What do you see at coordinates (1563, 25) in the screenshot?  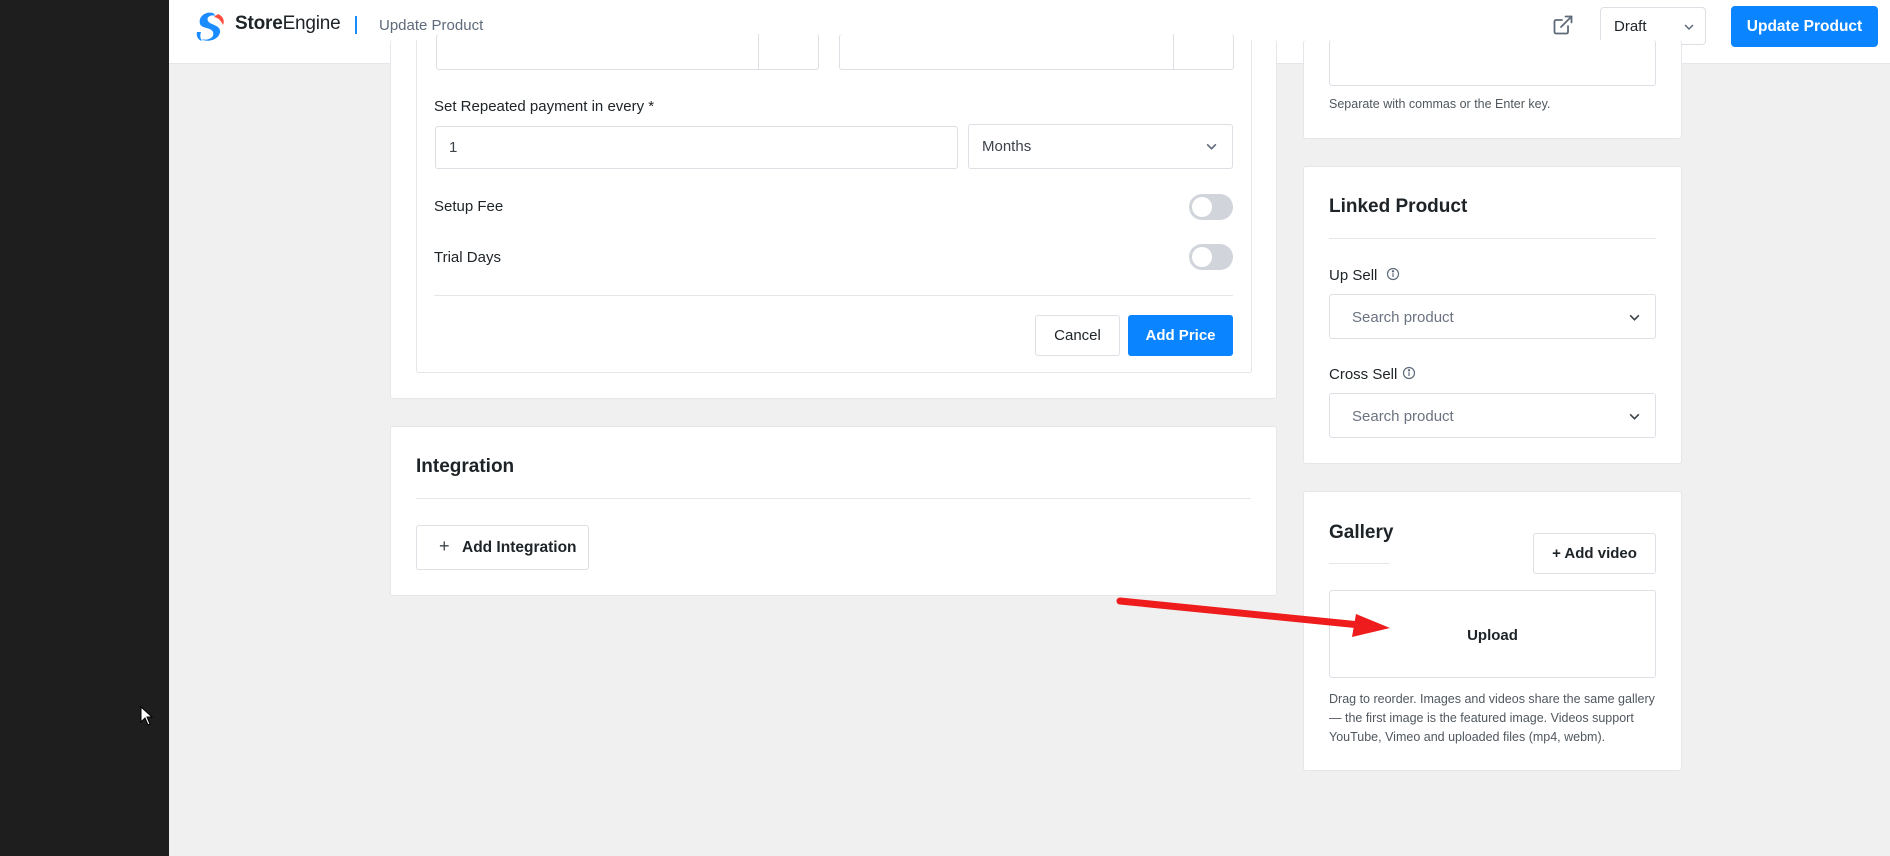 I see `external-link-icon` at bounding box center [1563, 25].